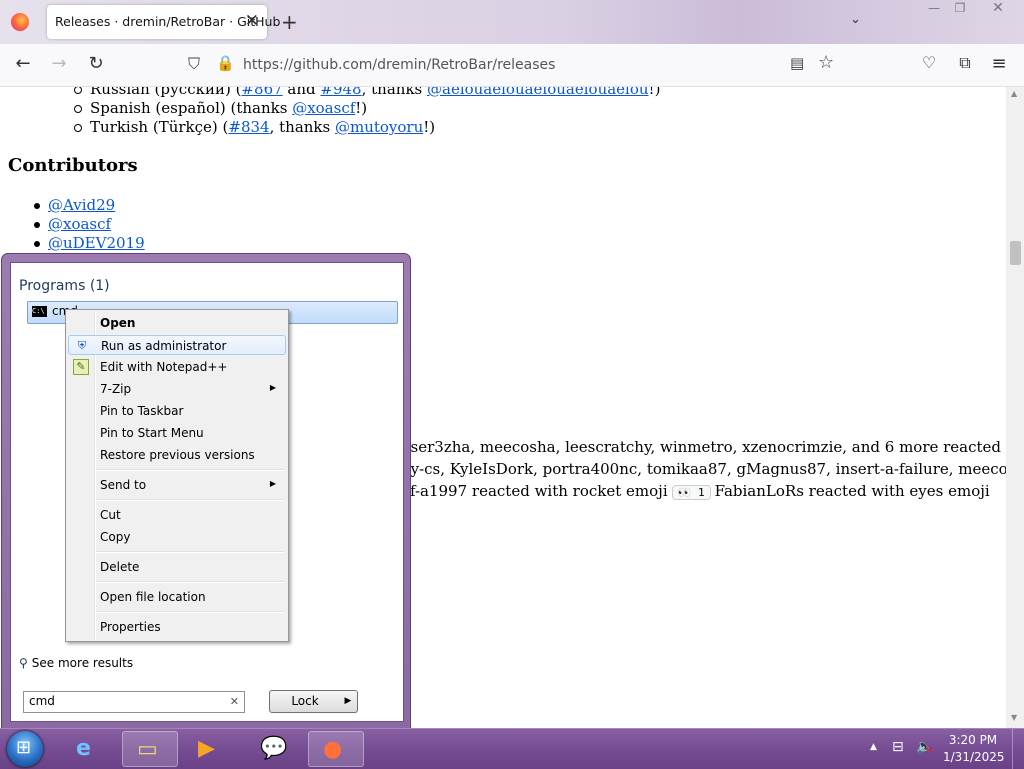  What do you see at coordinates (873, 747) in the screenshot?
I see `show-hidden-icons-arrow-icon: ▲` at bounding box center [873, 747].